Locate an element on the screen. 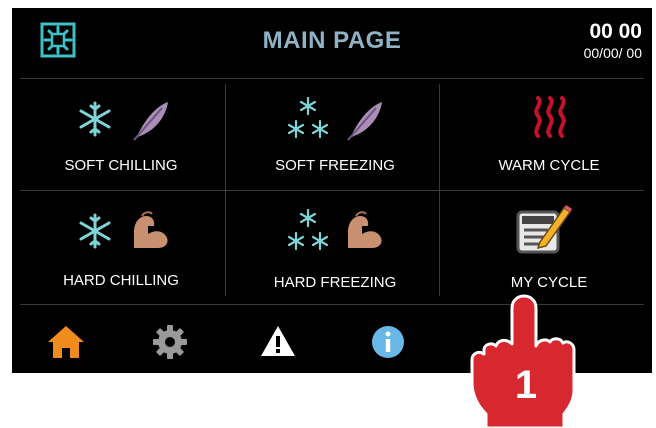  home-button is located at coordinates (68, 342).